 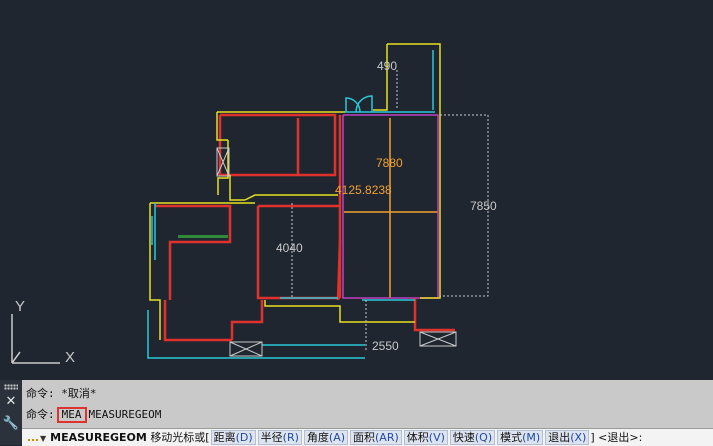 What do you see at coordinates (11, 424) in the screenshot?
I see `wrench-icon: 🔧` at bounding box center [11, 424].